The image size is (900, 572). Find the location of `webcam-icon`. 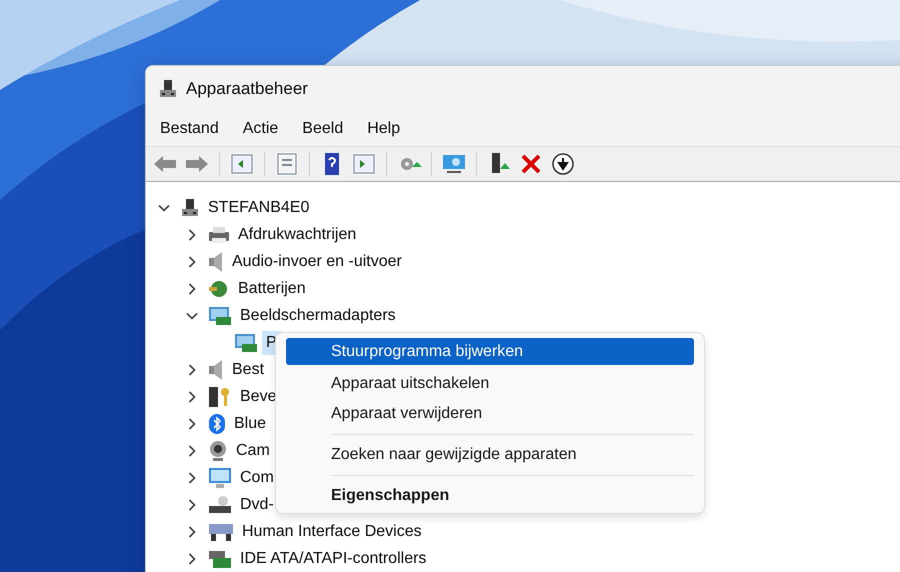

webcam-icon is located at coordinates (218, 451).